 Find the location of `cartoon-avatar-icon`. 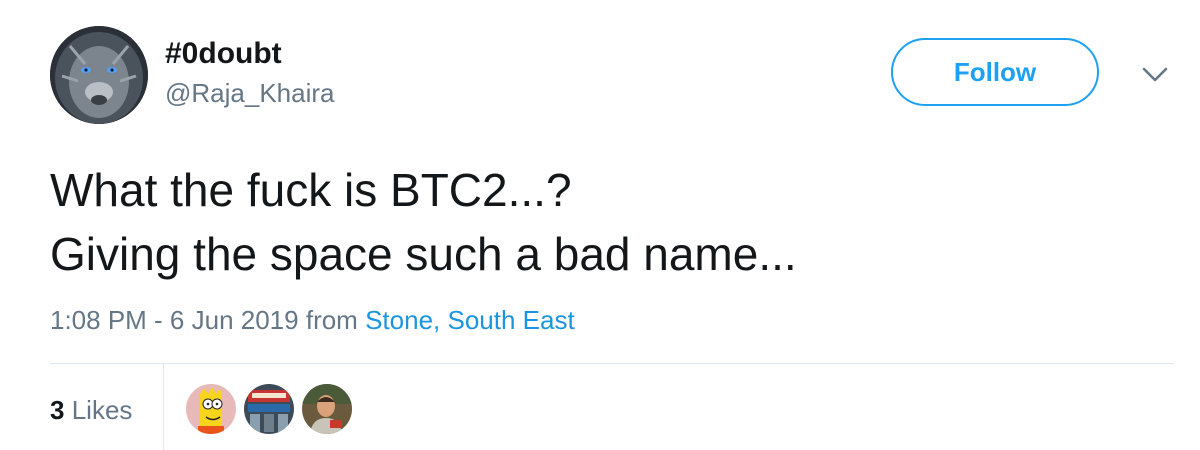

cartoon-avatar-icon is located at coordinates (211, 409).